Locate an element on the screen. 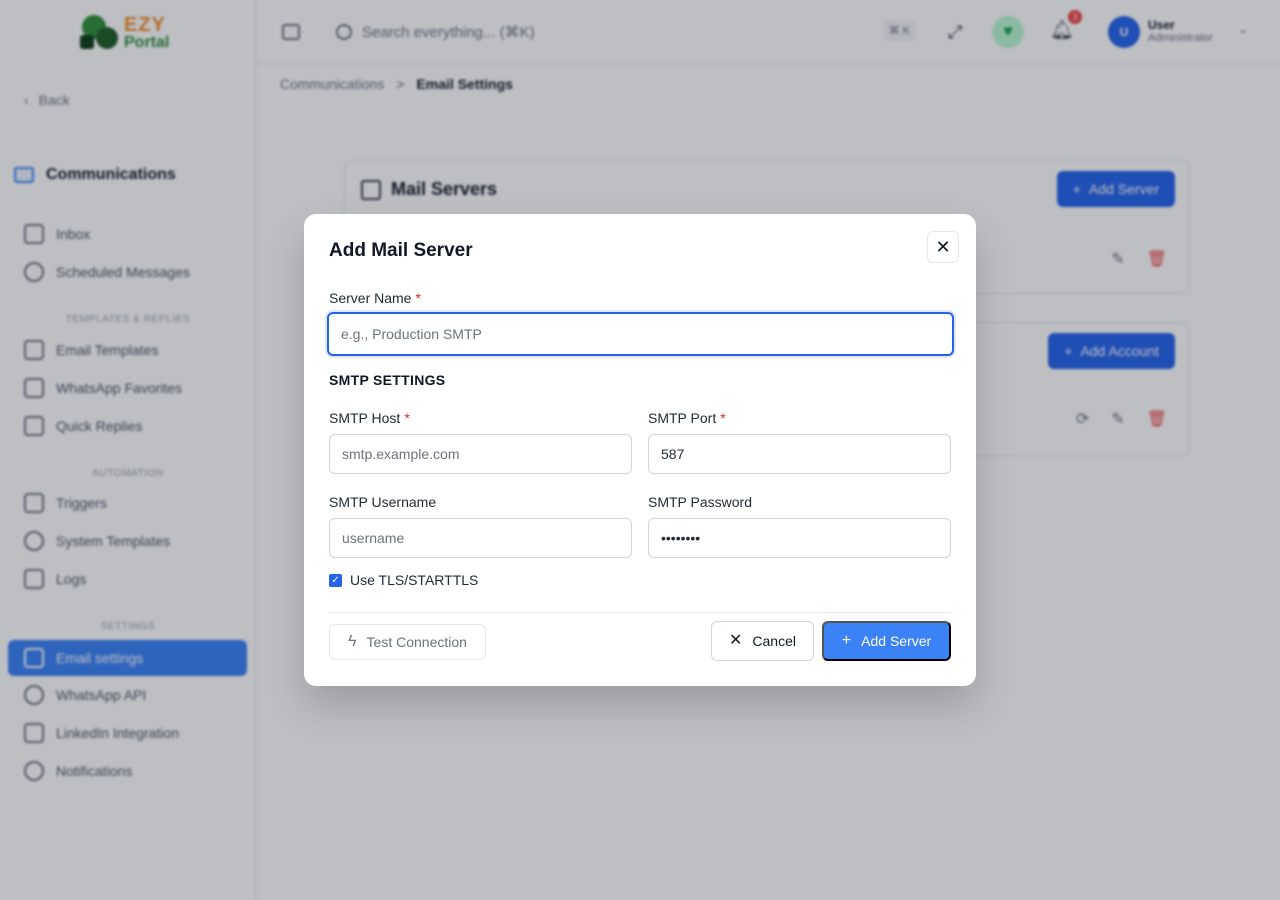  smtp-port-label-text: SMTP Port is located at coordinates (682, 418).